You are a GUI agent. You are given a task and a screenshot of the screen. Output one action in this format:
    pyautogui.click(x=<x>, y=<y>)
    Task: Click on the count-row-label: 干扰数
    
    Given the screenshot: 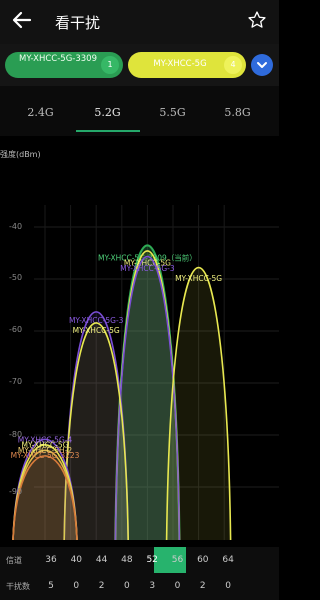 What is the action you would take?
    pyautogui.click(x=18, y=586)
    